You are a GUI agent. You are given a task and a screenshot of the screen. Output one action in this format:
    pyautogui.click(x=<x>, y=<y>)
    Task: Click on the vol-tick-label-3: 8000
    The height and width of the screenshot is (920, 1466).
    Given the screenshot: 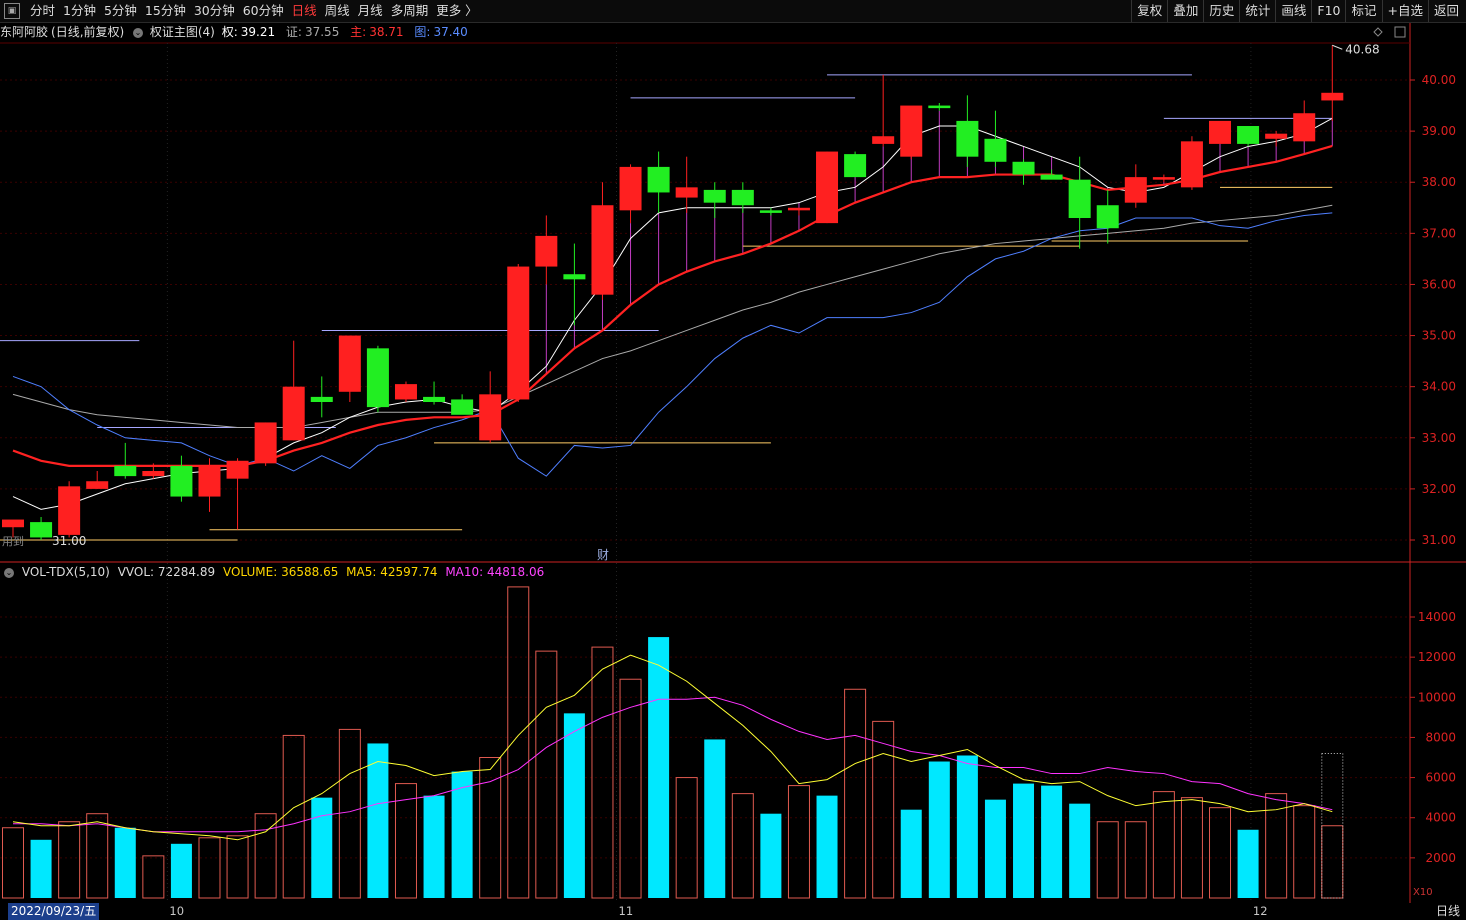 What is the action you would take?
    pyautogui.click(x=1440, y=737)
    